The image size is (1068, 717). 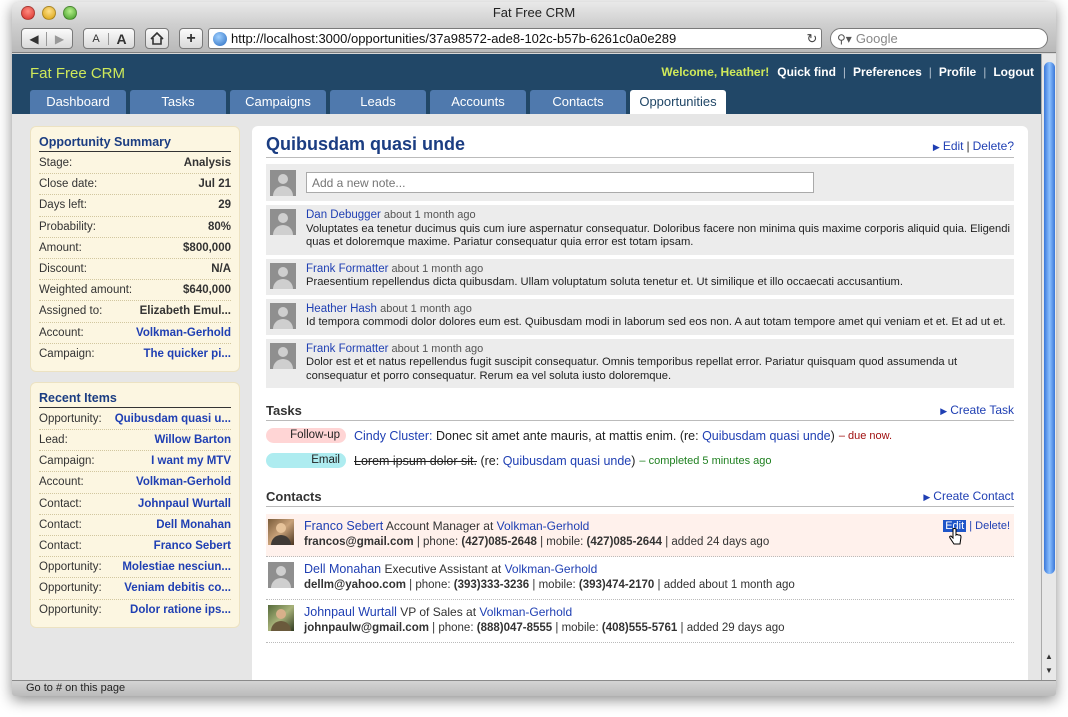 What do you see at coordinates (135, 185) in the screenshot?
I see `summary-row: Close date: Jul 21` at bounding box center [135, 185].